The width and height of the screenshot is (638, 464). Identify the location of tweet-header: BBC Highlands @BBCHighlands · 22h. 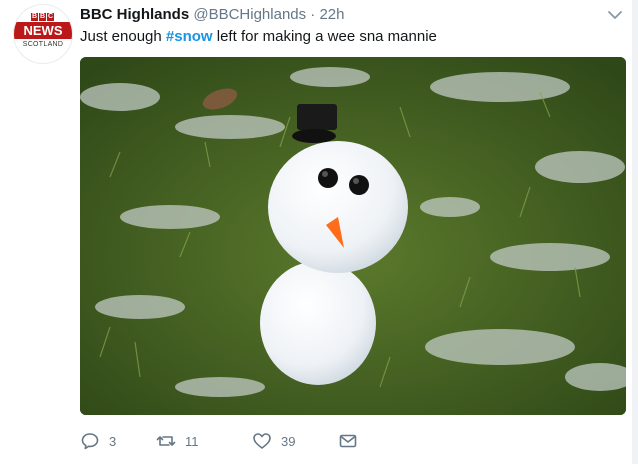
(212, 15).